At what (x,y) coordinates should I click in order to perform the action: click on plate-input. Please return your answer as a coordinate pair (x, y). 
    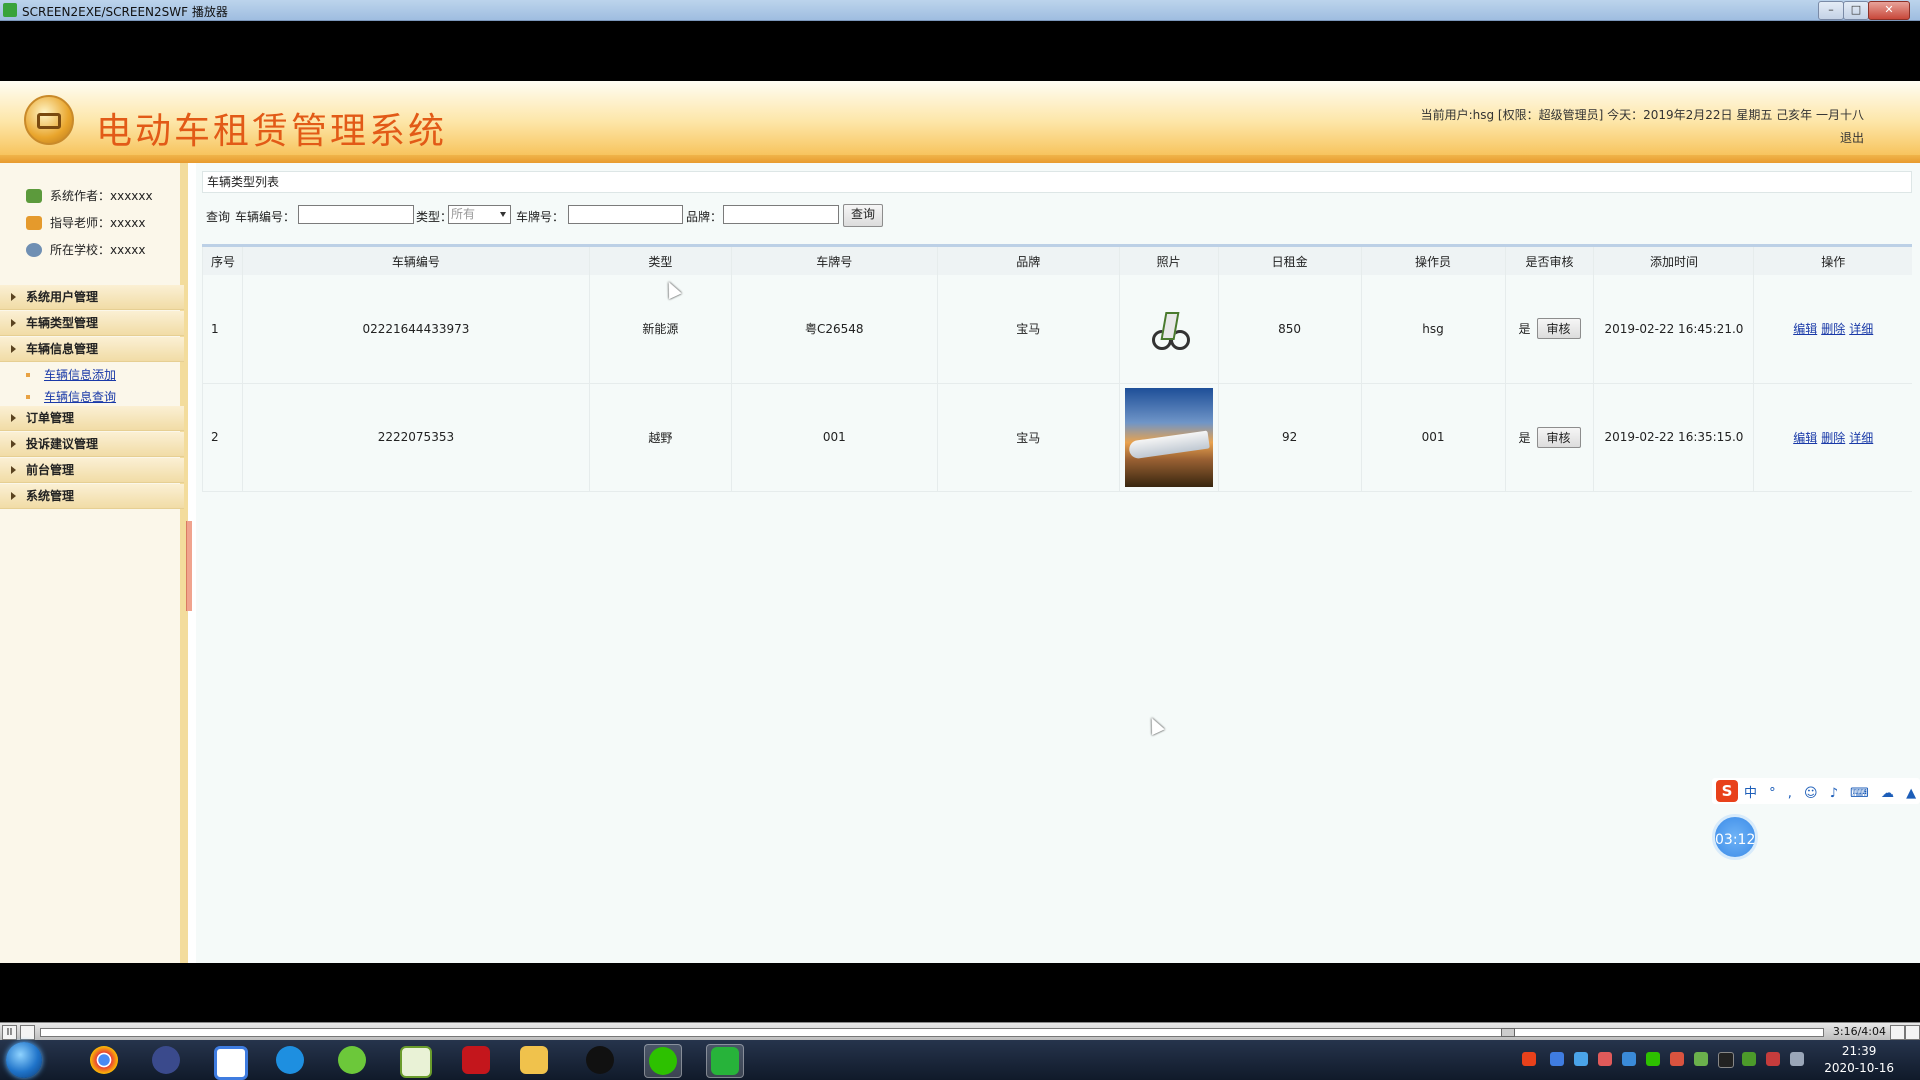
    Looking at the image, I should click on (625, 214).